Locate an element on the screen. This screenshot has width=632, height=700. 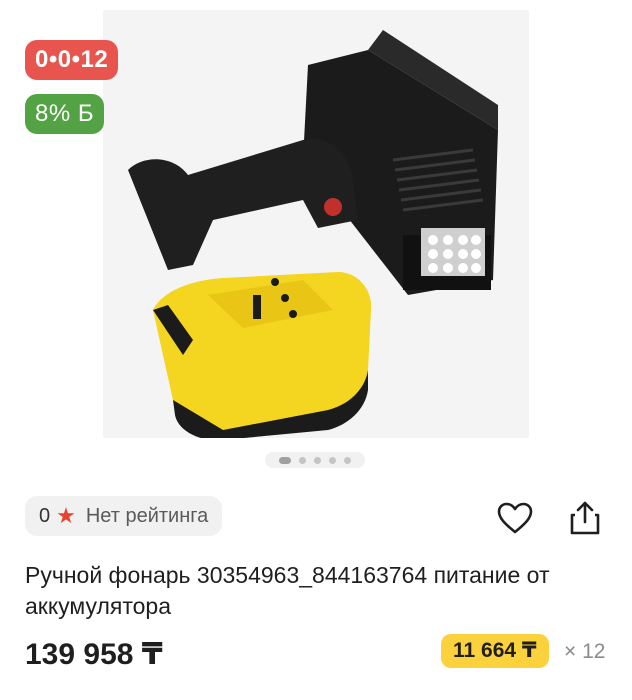
share-icon is located at coordinates (585, 518).